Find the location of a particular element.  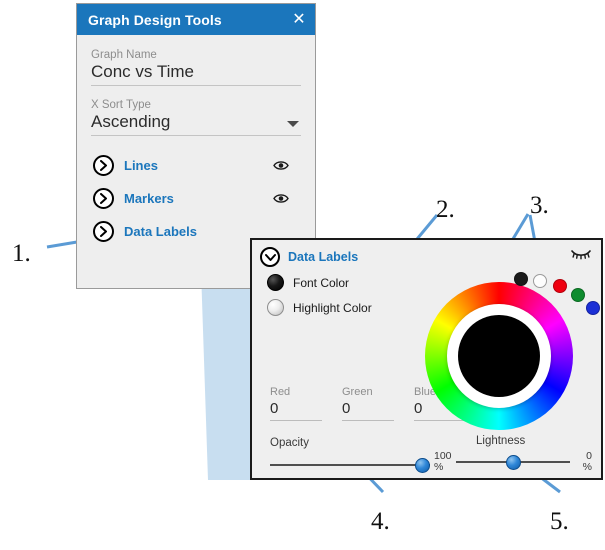

x-sort-type-field: X Sort Type Ascending is located at coordinates (196, 117).